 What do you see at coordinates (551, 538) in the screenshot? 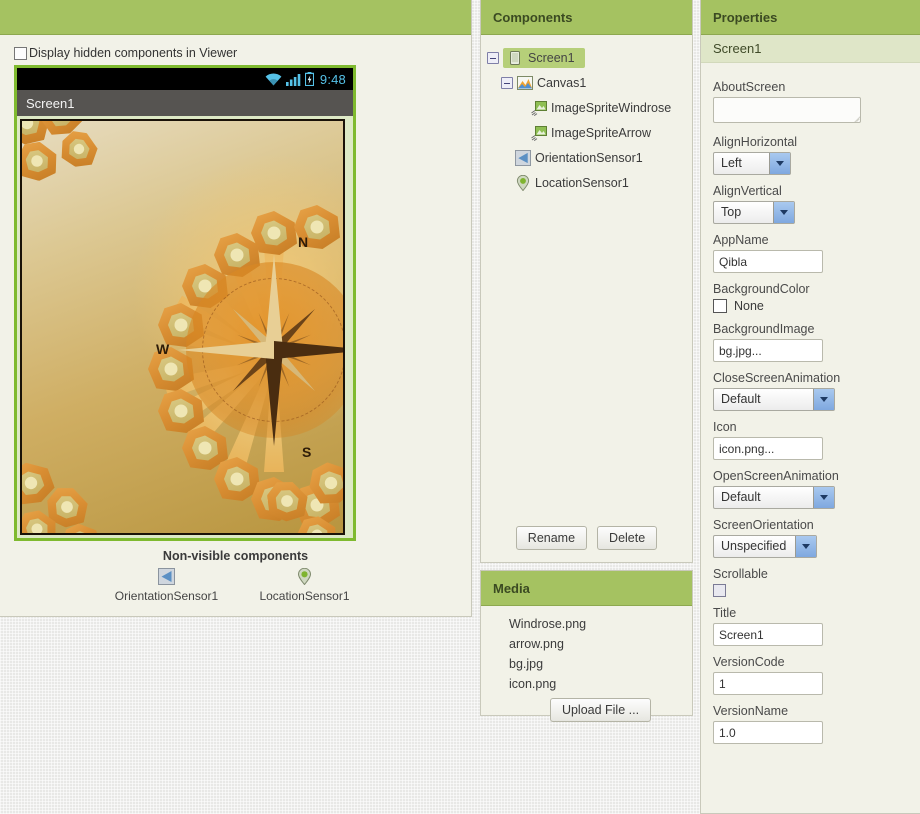
I see `rename-button: Rename` at bounding box center [551, 538].